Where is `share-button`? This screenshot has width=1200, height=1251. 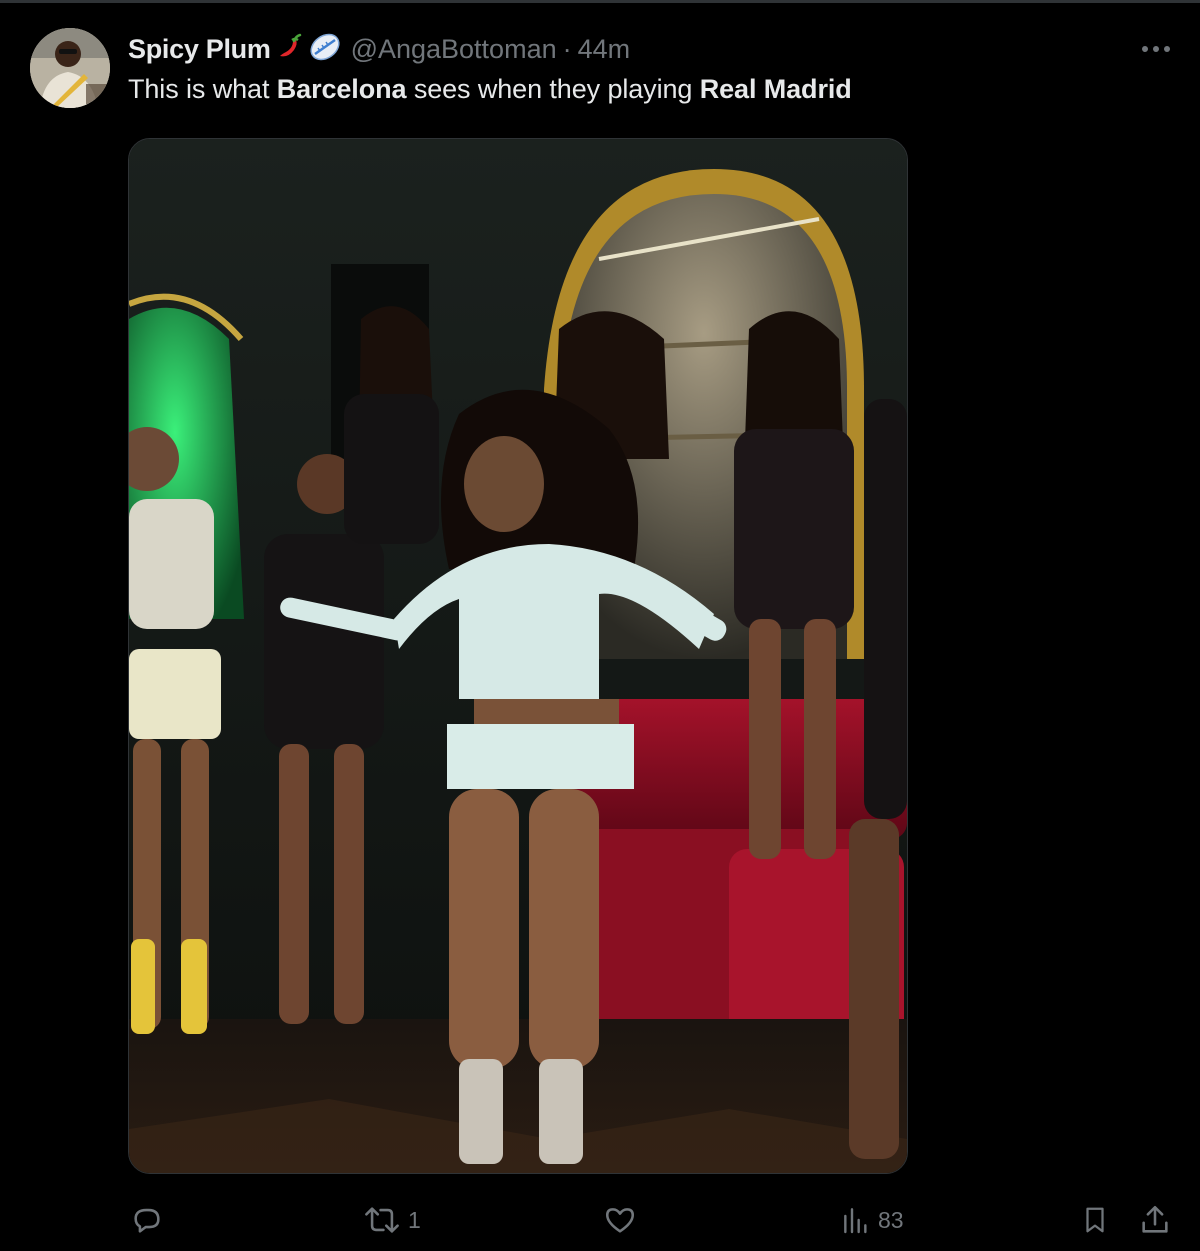 share-button is located at coordinates (1155, 1220).